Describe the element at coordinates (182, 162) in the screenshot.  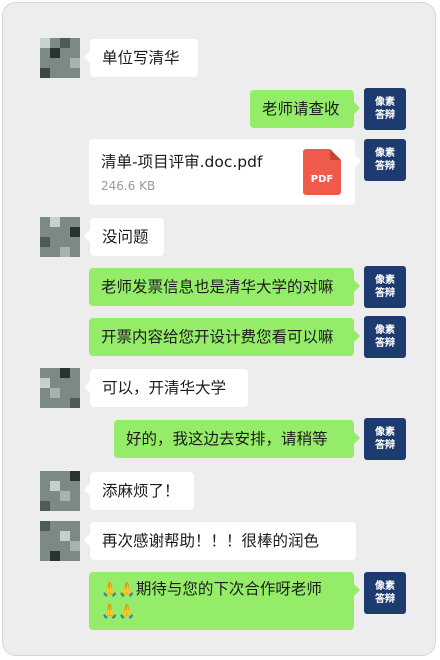
I see `file-name: 清单-项目评审.doc.pdf` at that location.